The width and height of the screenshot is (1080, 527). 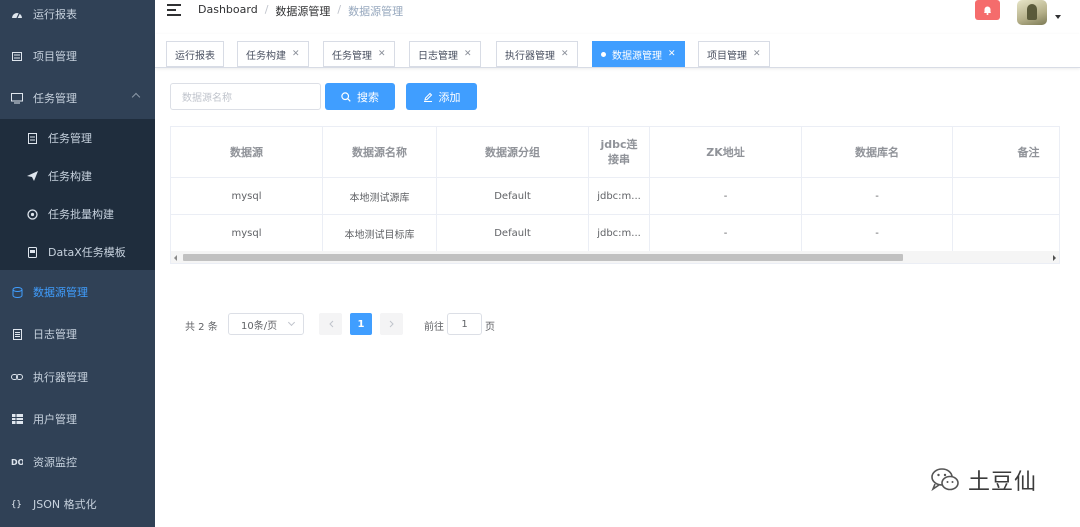 I want to click on database-icon, so click(x=17, y=292).